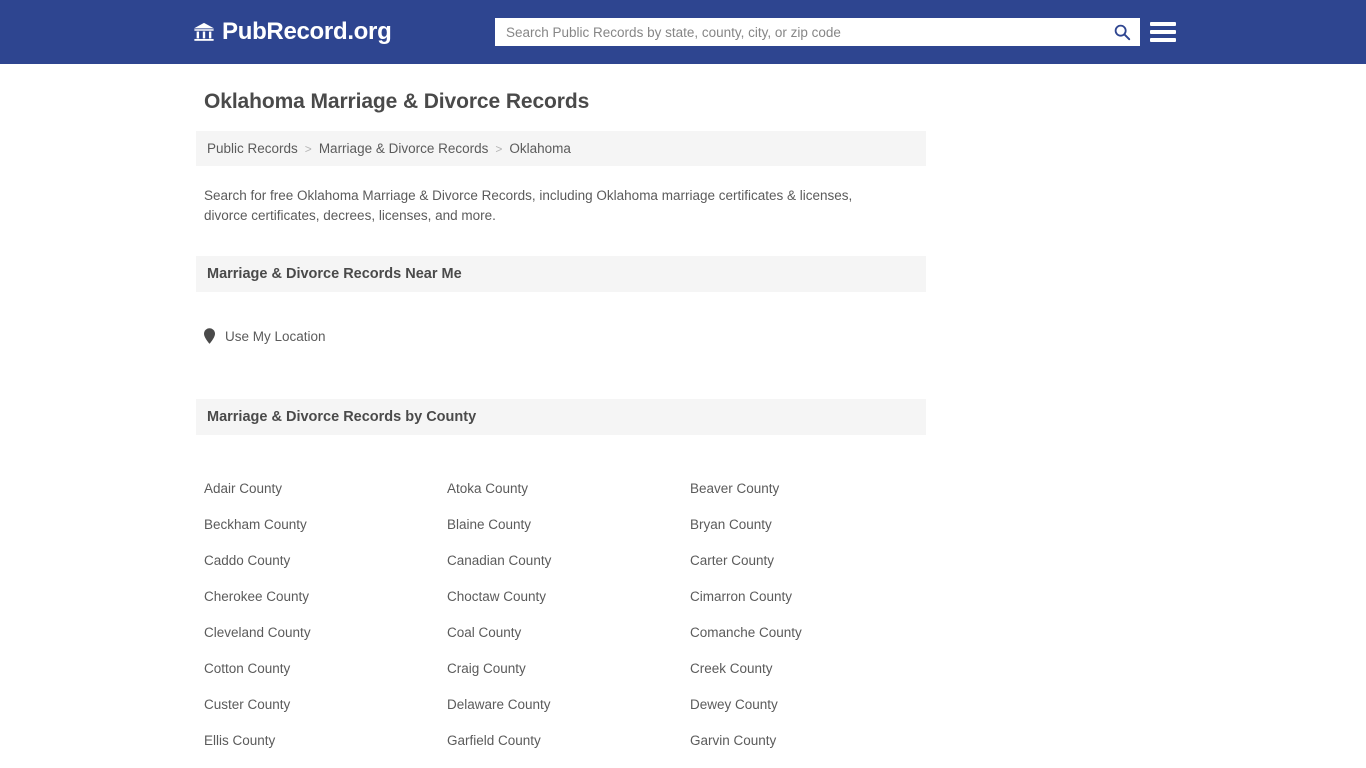 The height and width of the screenshot is (768, 1366). Describe the element at coordinates (811, 763) in the screenshot. I see `county-link: Greer County` at that location.